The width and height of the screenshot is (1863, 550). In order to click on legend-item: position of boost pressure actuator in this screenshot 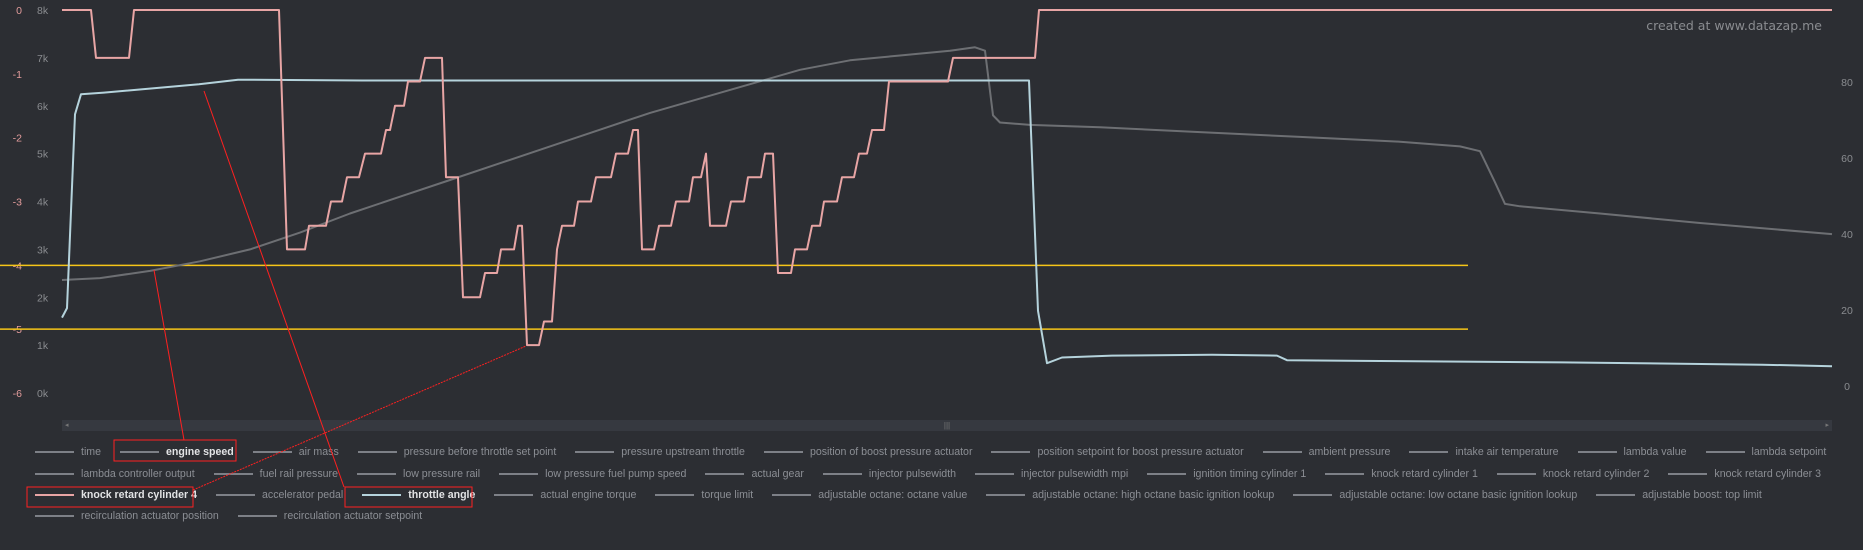, I will do `click(868, 452)`.